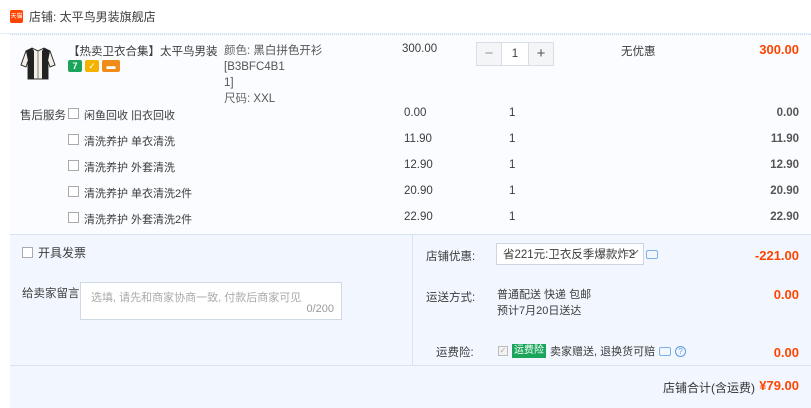  What do you see at coordinates (451, 257) in the screenshot?
I see `coupon-label: 店铺优惠:` at bounding box center [451, 257].